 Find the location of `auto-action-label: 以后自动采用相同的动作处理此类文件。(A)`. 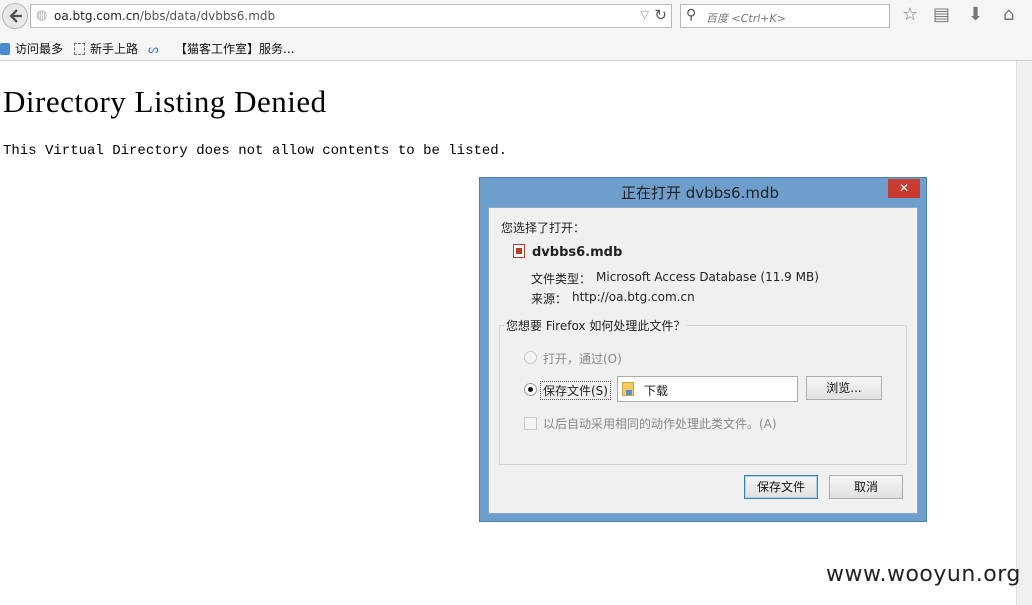

auto-action-label: 以后自动采用相同的动作处理此类文件。(A) is located at coordinates (660, 424).